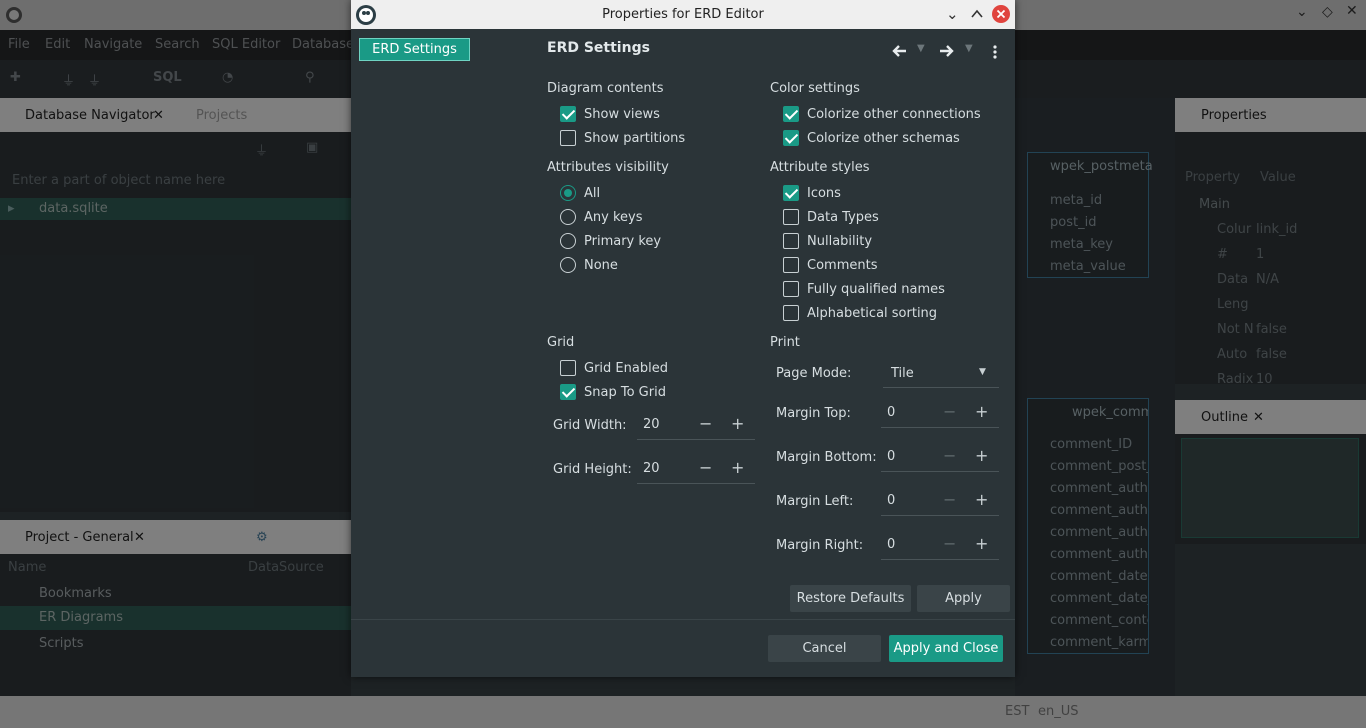  I want to click on apply-button: Apply, so click(963, 598).